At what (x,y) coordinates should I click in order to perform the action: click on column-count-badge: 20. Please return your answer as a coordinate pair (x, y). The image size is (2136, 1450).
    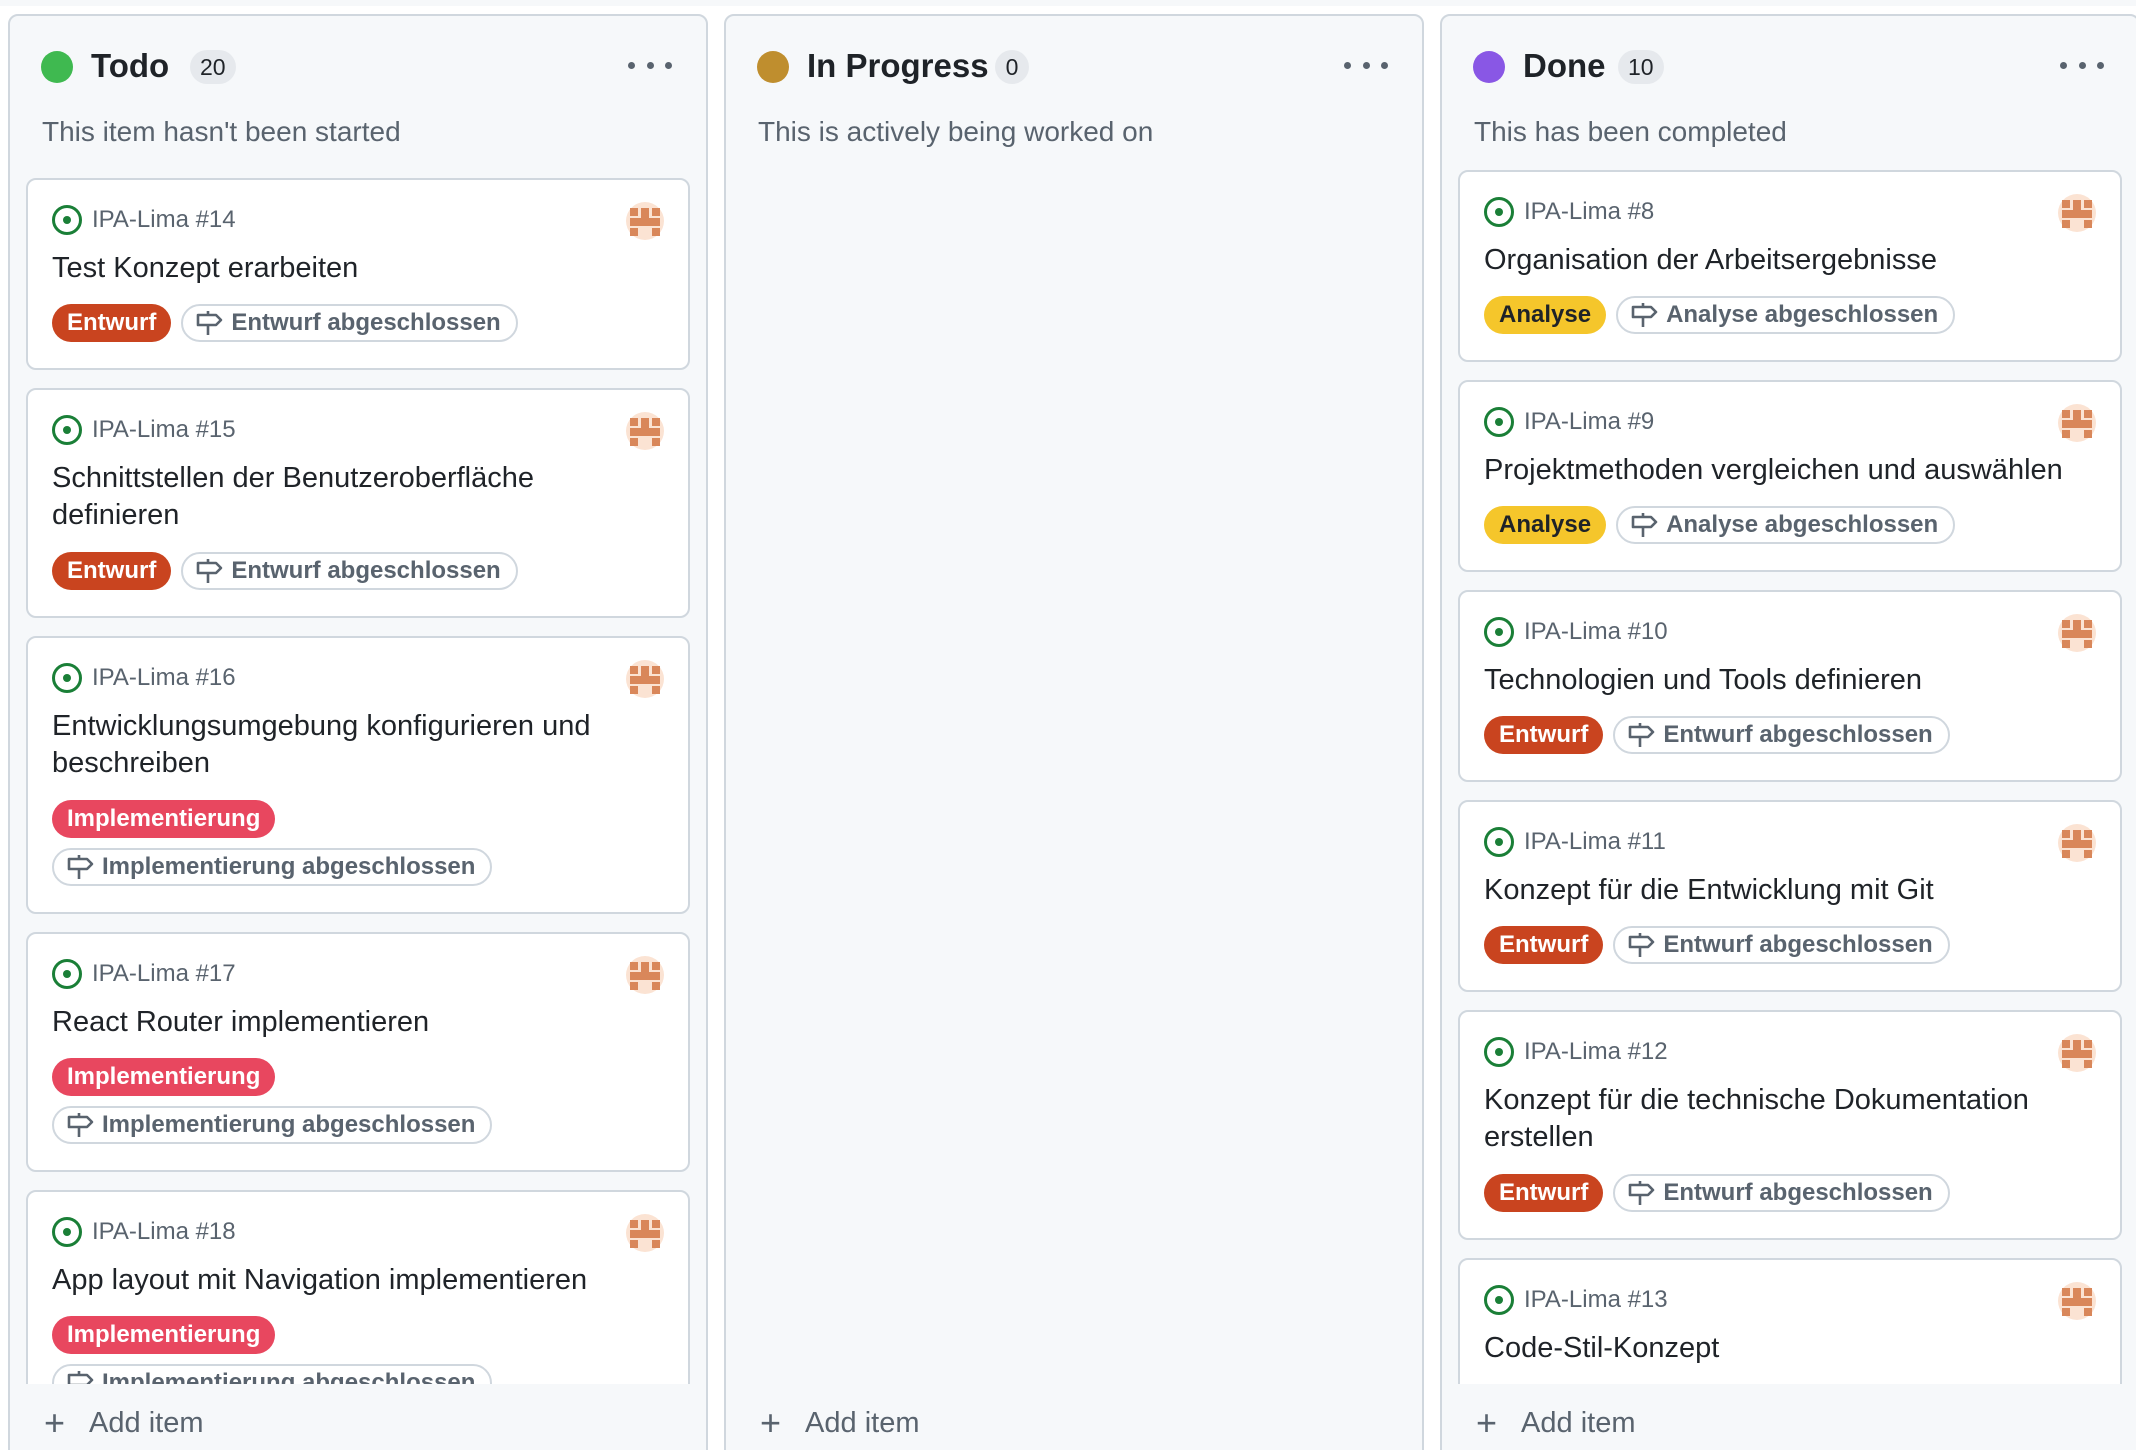
    Looking at the image, I should click on (213, 67).